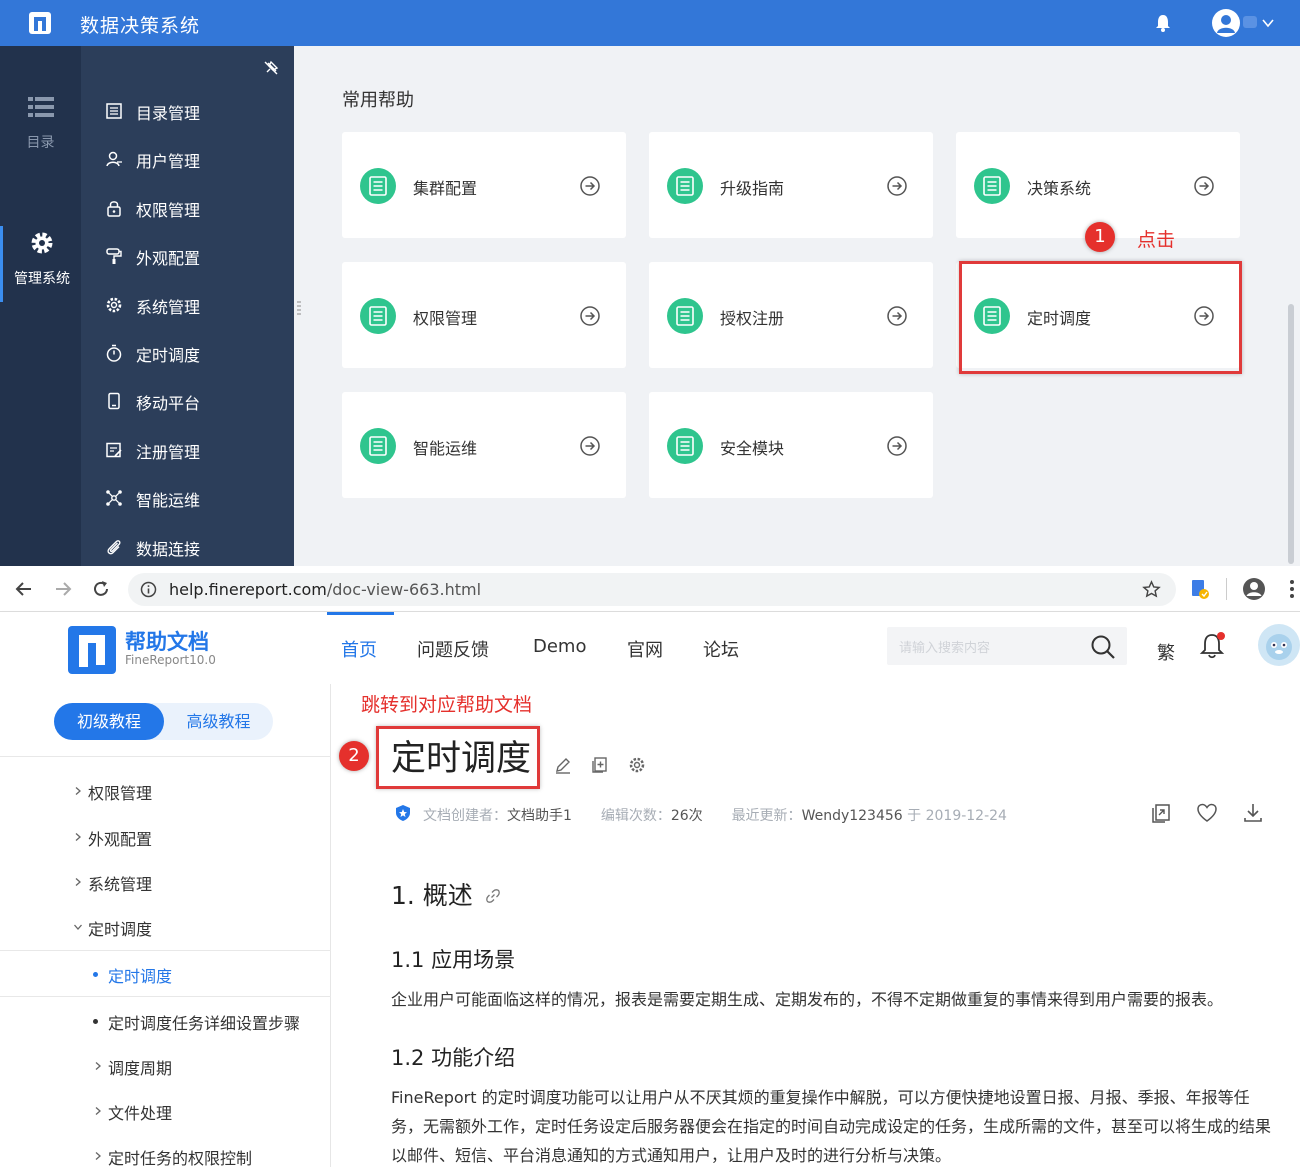  I want to click on menu-item: 智能运维, so click(195, 498).